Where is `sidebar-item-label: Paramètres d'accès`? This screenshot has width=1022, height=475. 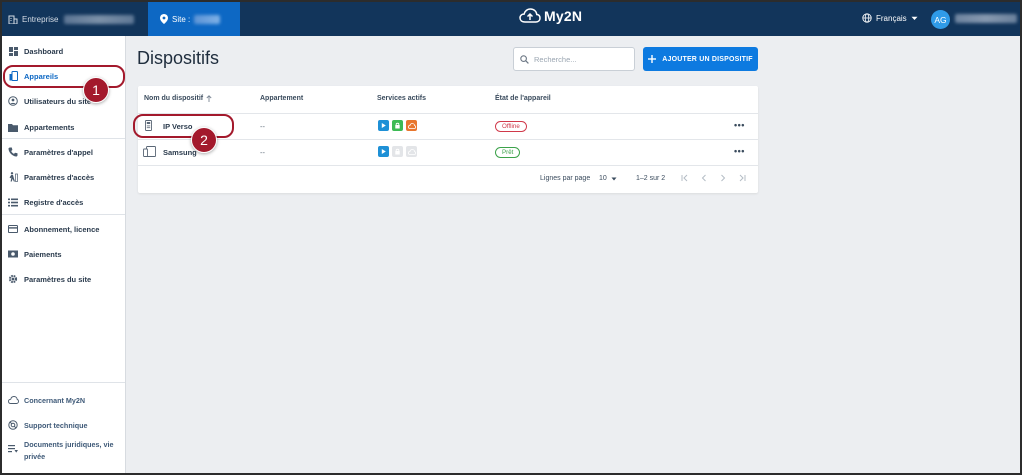 sidebar-item-label: Paramètres d'accès is located at coordinates (59, 177).